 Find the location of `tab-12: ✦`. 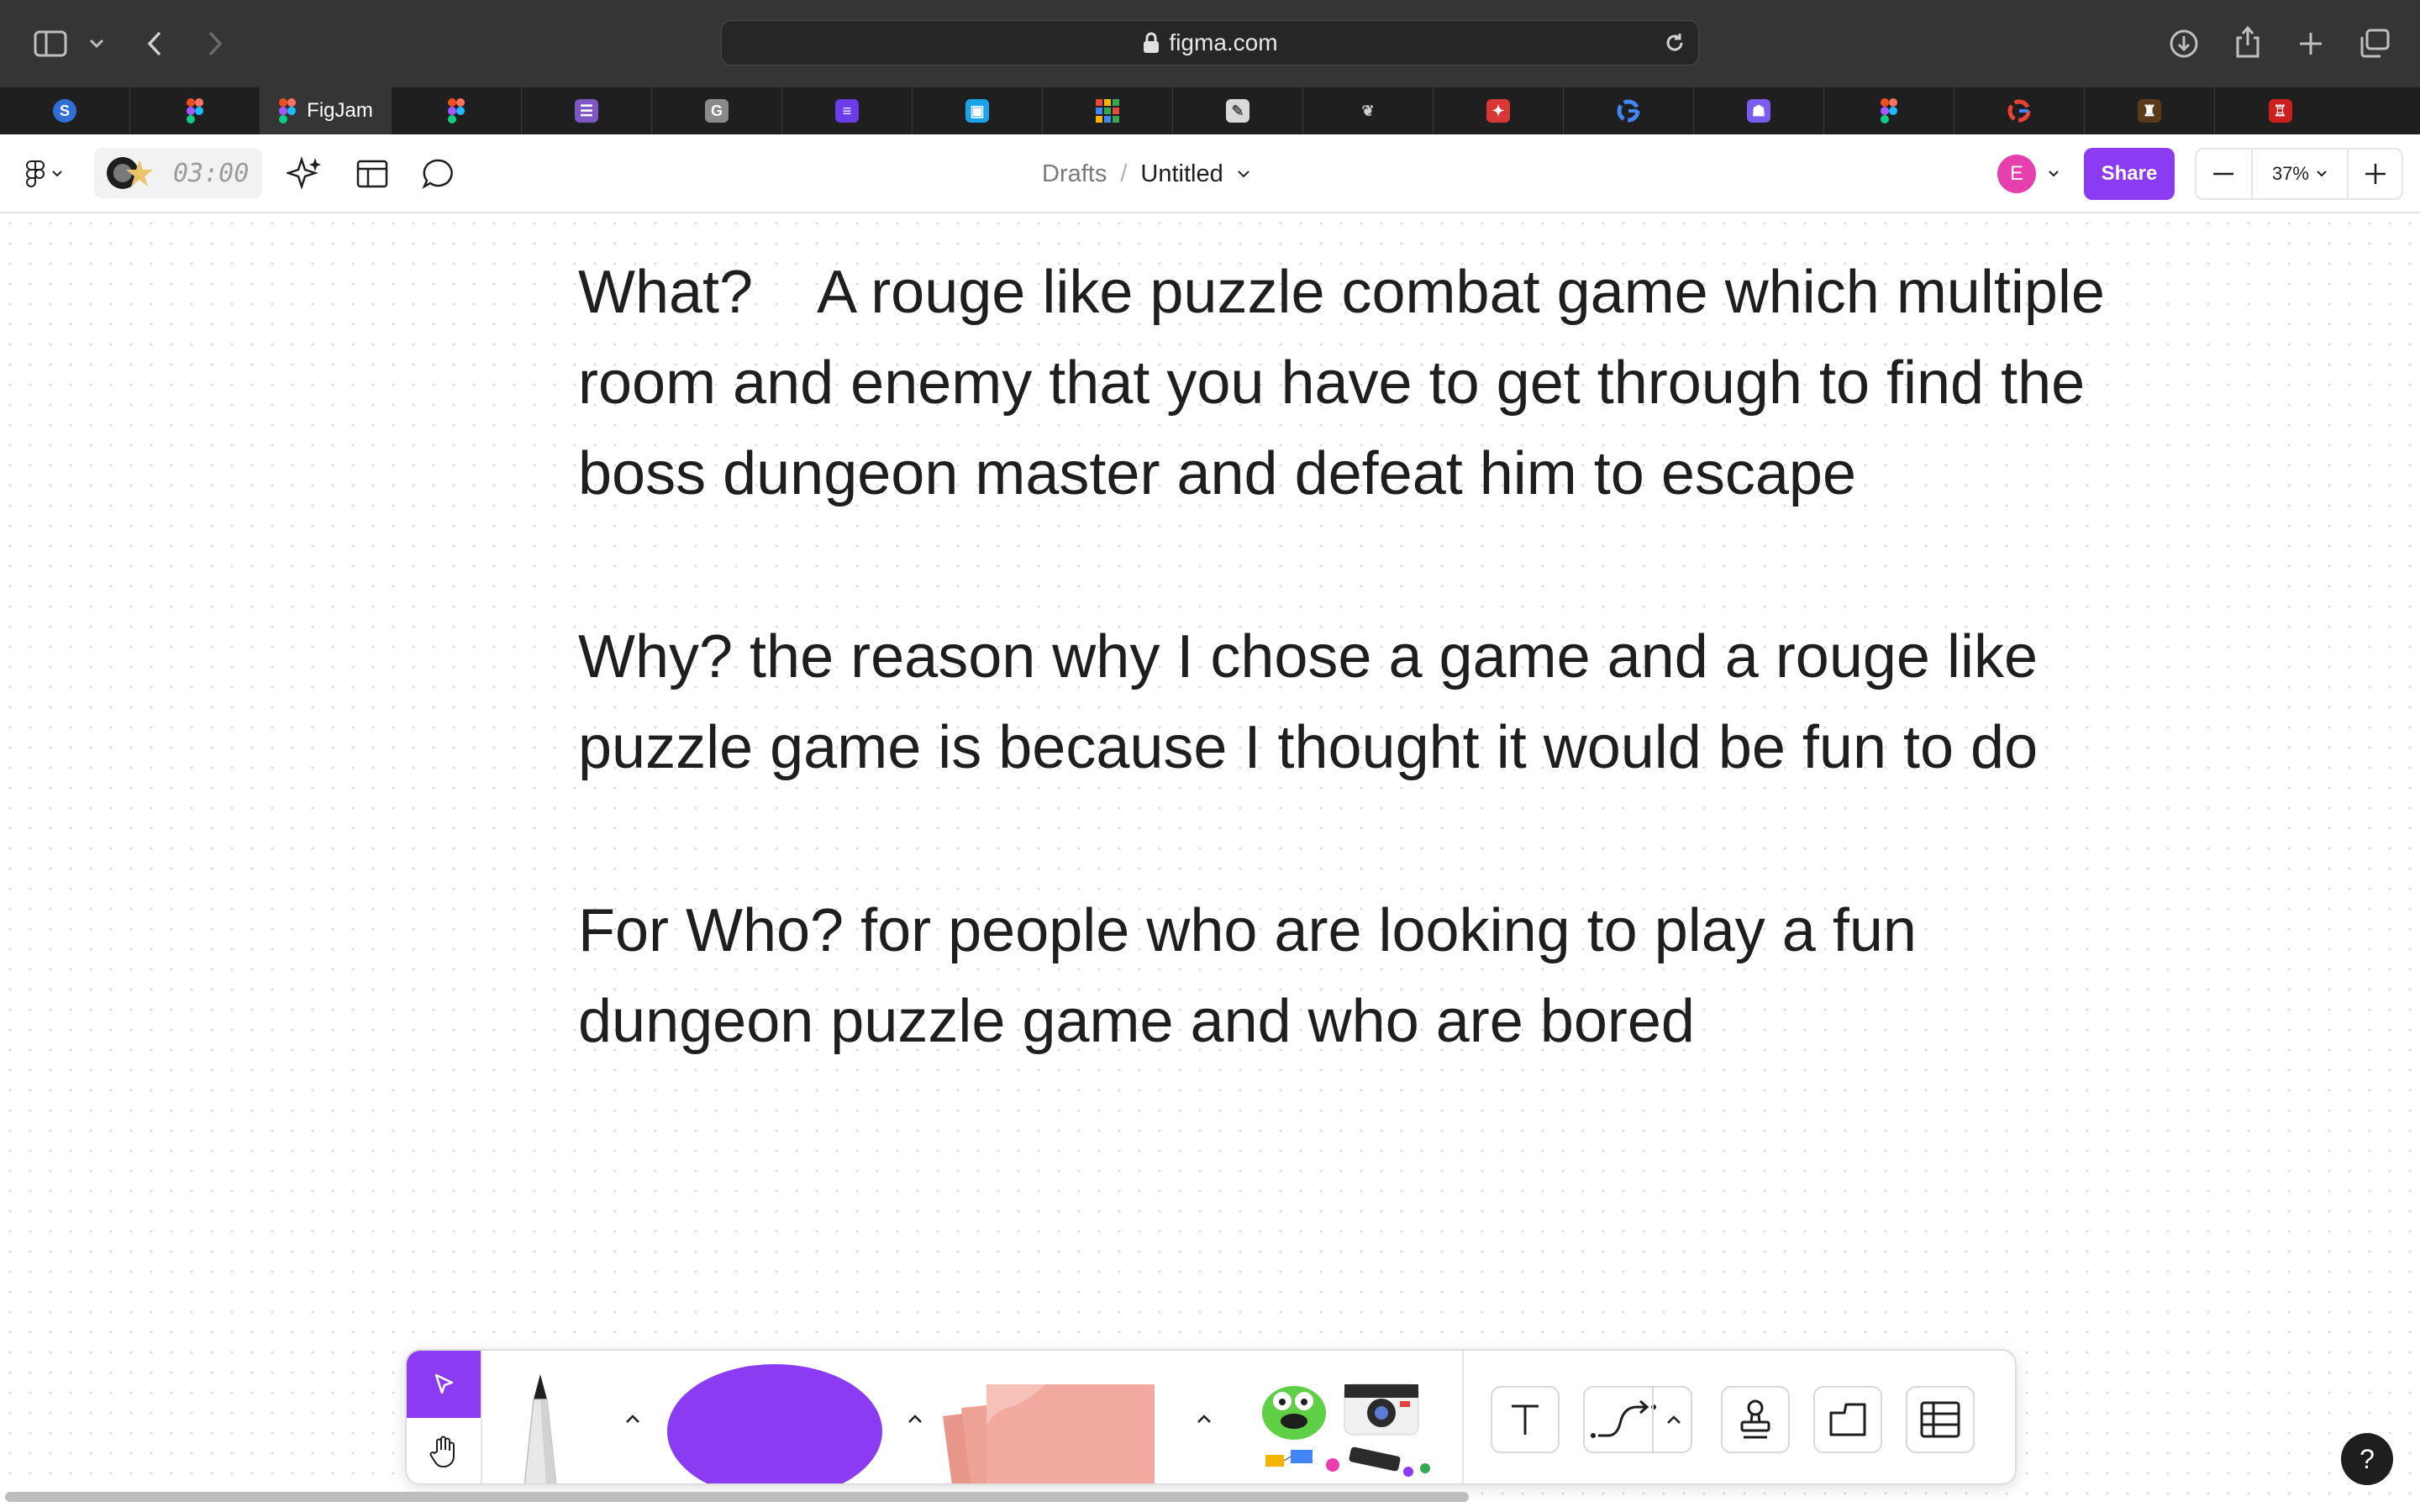

tab-12: ✦ is located at coordinates (1499, 110).